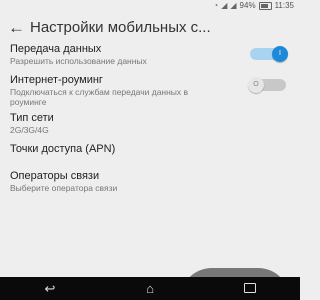  What do you see at coordinates (150, 182) in the screenshot?
I see `setting-carriers: Операторы связи Выберите оператора связи` at bounding box center [150, 182].